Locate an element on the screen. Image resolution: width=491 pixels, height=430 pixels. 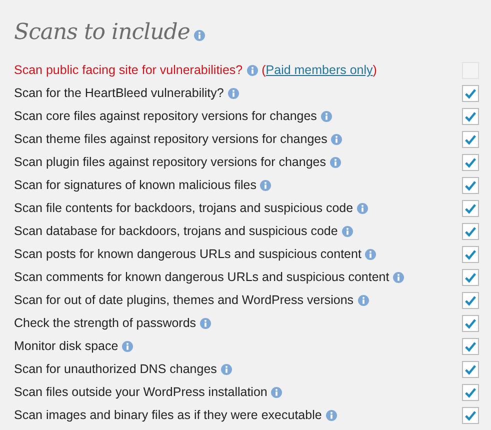
option-label: Scan plugin files against repository versions for changes is located at coordinates (170, 163).